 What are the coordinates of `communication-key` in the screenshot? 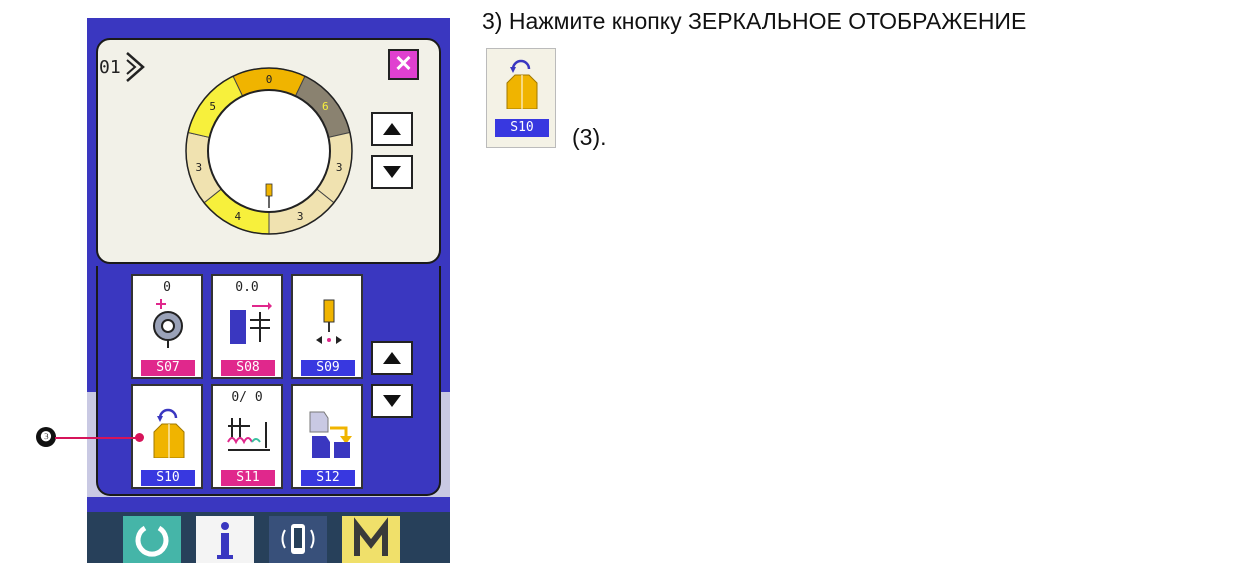 It's located at (298, 539).